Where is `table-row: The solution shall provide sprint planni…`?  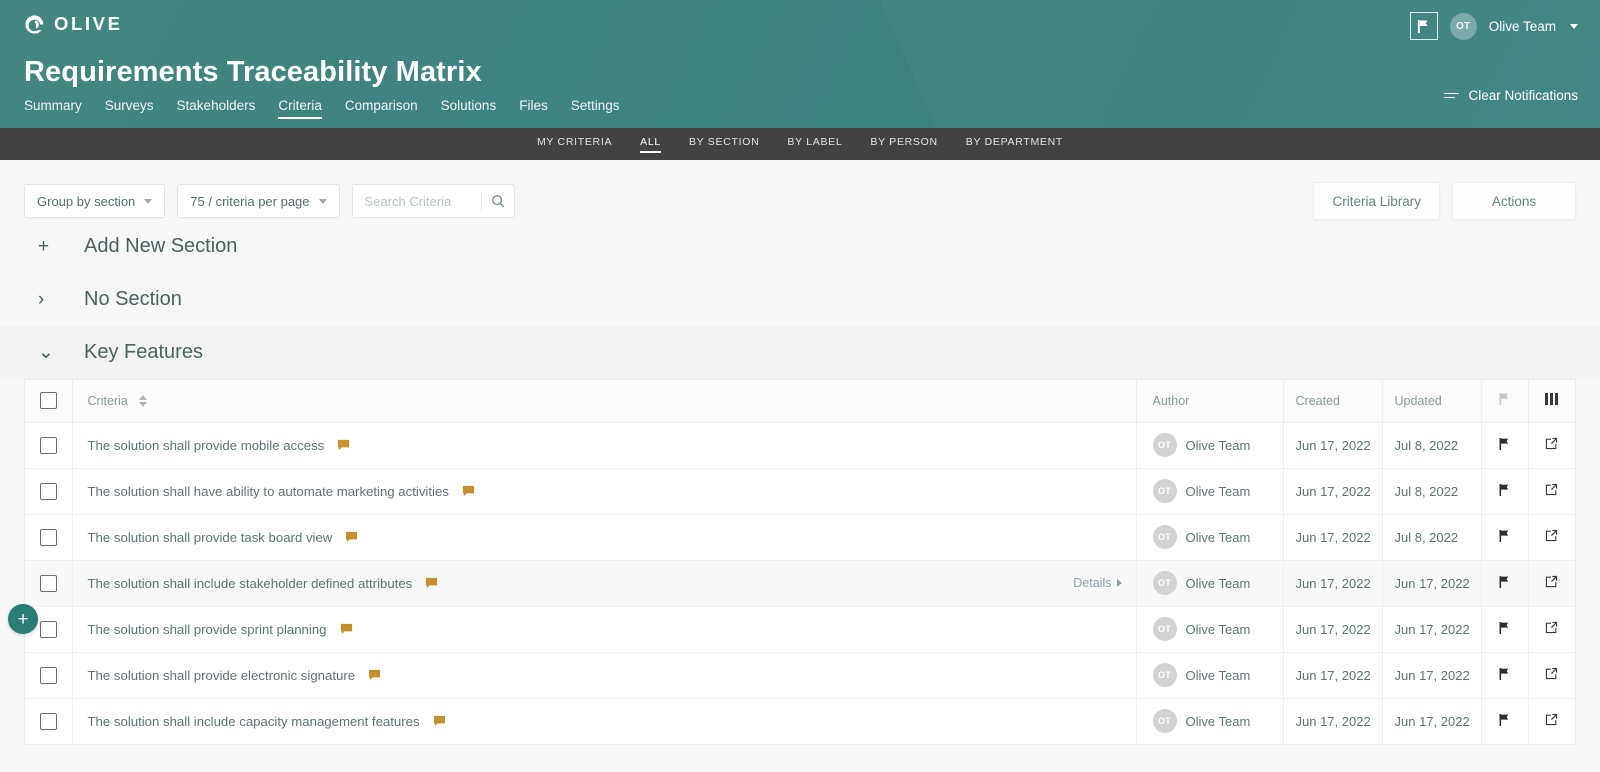 table-row: The solution shall provide sprint planni… is located at coordinates (800, 629).